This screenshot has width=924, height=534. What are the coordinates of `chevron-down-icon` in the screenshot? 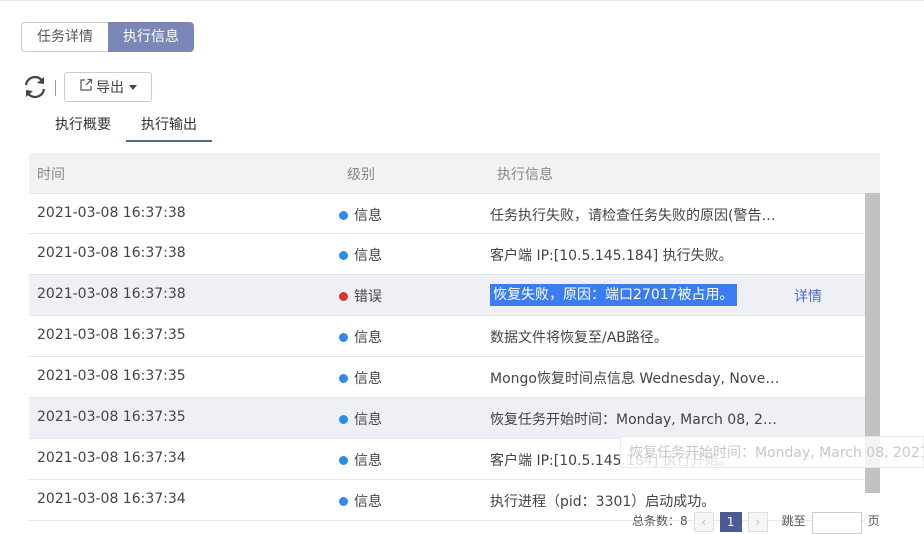 It's located at (133, 87).